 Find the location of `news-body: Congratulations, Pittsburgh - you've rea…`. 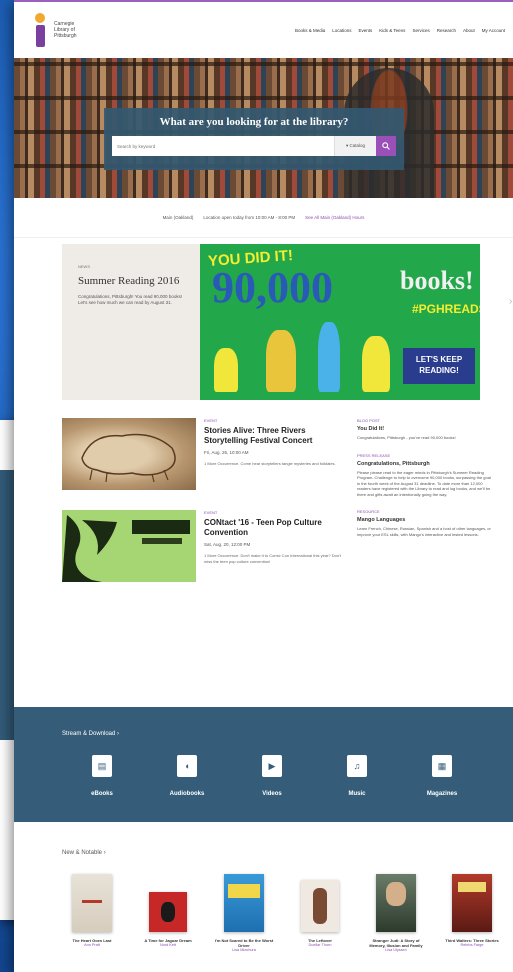

news-body: Congratulations, Pittsburgh - you've rea… is located at coordinates (406, 437).